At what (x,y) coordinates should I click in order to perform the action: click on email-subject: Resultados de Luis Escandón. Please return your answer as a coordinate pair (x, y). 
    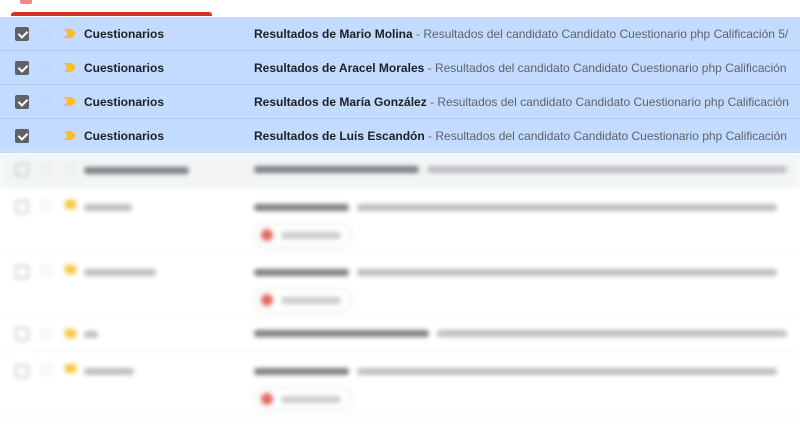
    Looking at the image, I should click on (339, 135).